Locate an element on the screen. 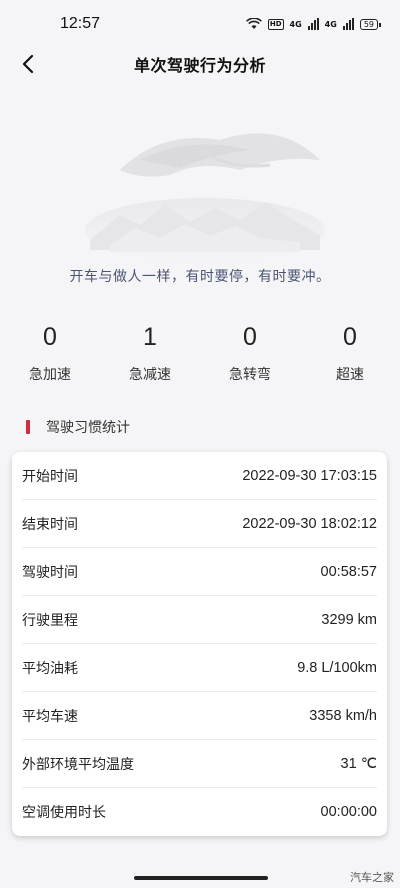  detail-value: 2022-09-30 17:03:15 is located at coordinates (309, 475).